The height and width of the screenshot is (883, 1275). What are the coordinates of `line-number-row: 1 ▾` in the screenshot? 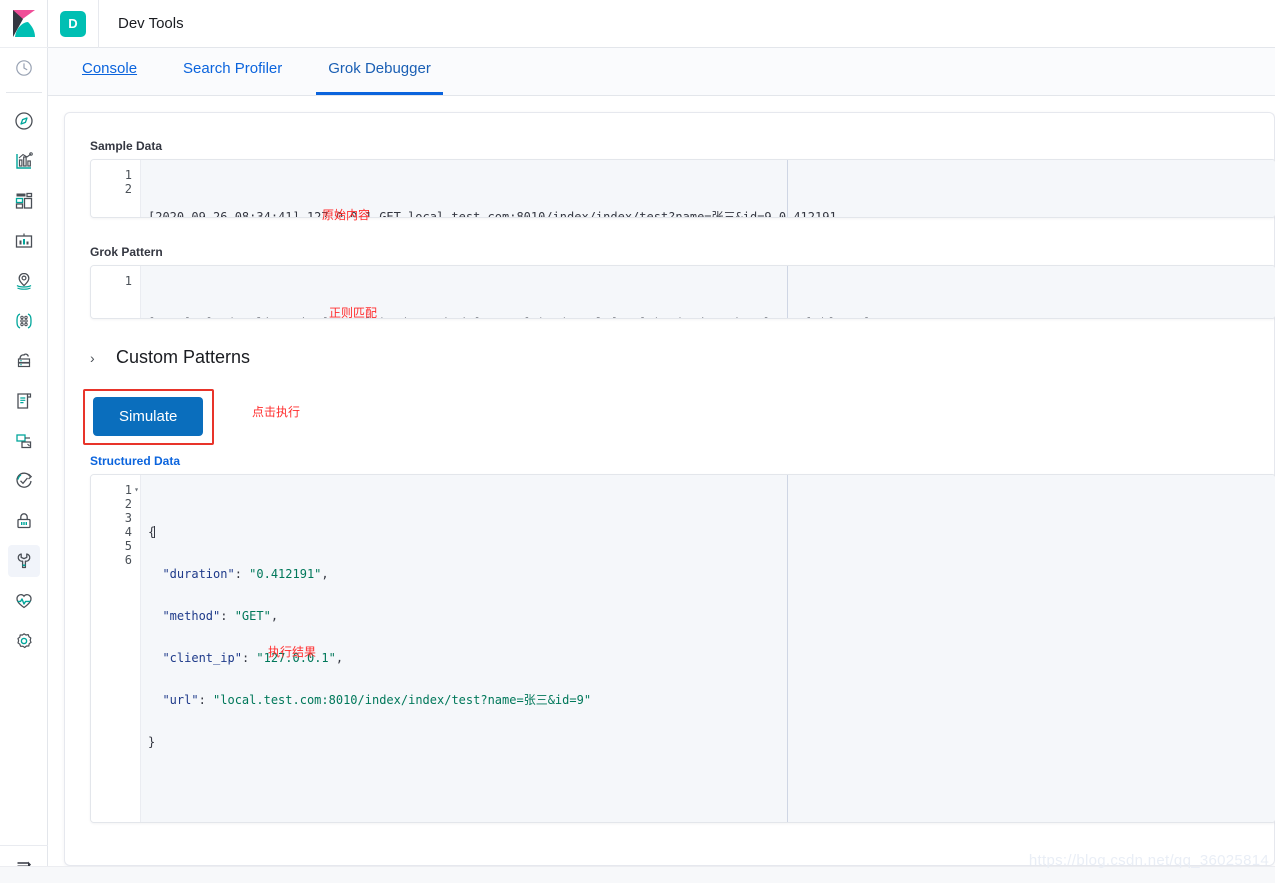 It's located at (115, 490).